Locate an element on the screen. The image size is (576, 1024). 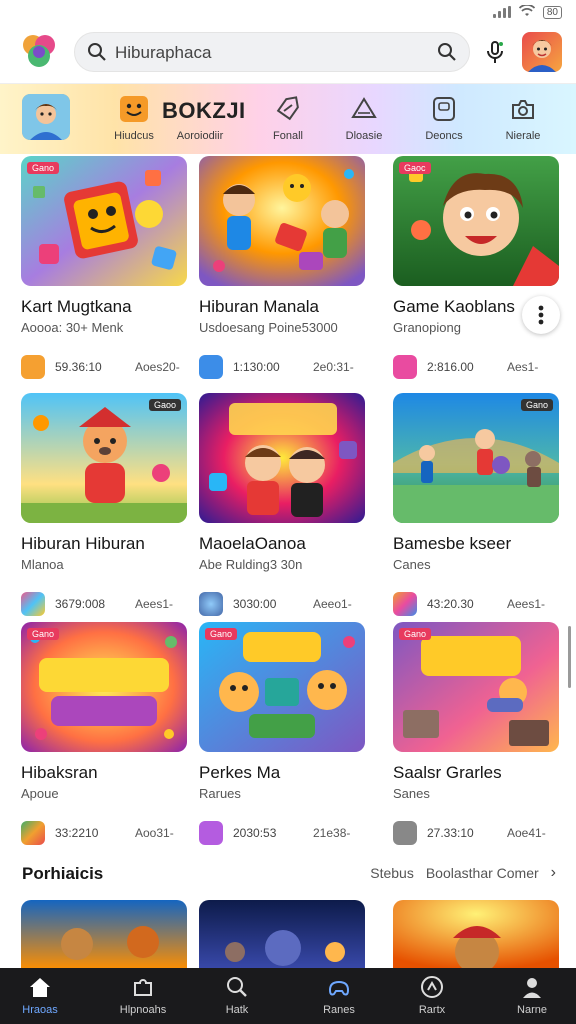
game-title: Kart Mugtkana is located at coordinates (76, 306).